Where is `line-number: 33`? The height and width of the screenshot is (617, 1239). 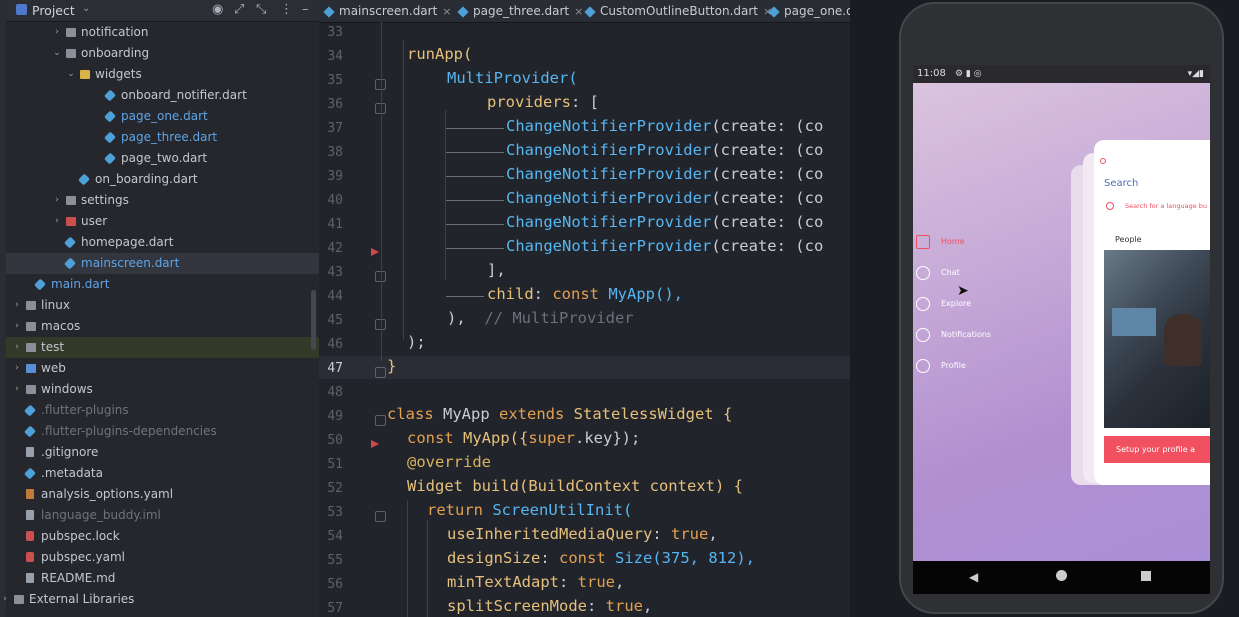 line-number: 33 is located at coordinates (335, 32).